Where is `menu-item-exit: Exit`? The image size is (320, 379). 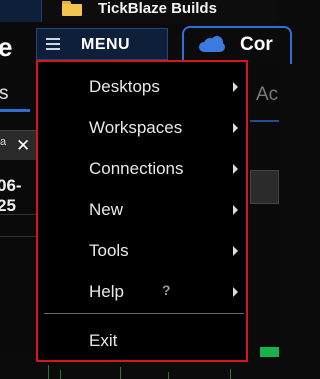
menu-item-exit: Exit is located at coordinates (142, 341).